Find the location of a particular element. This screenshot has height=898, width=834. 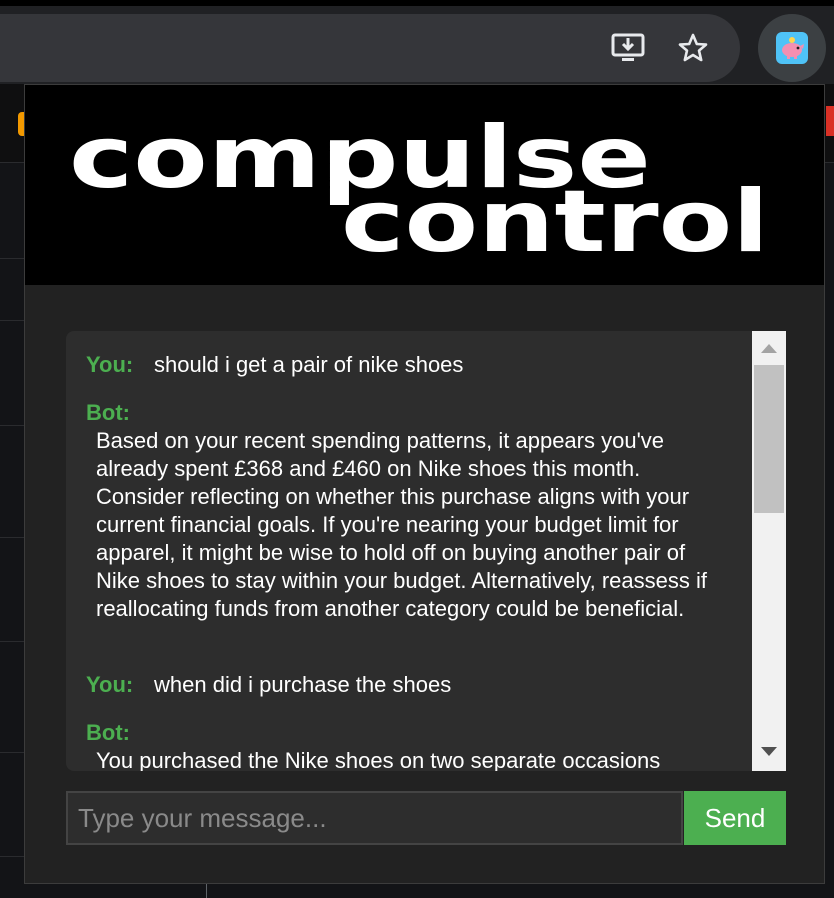

piggy-bank-icon is located at coordinates (792, 48).